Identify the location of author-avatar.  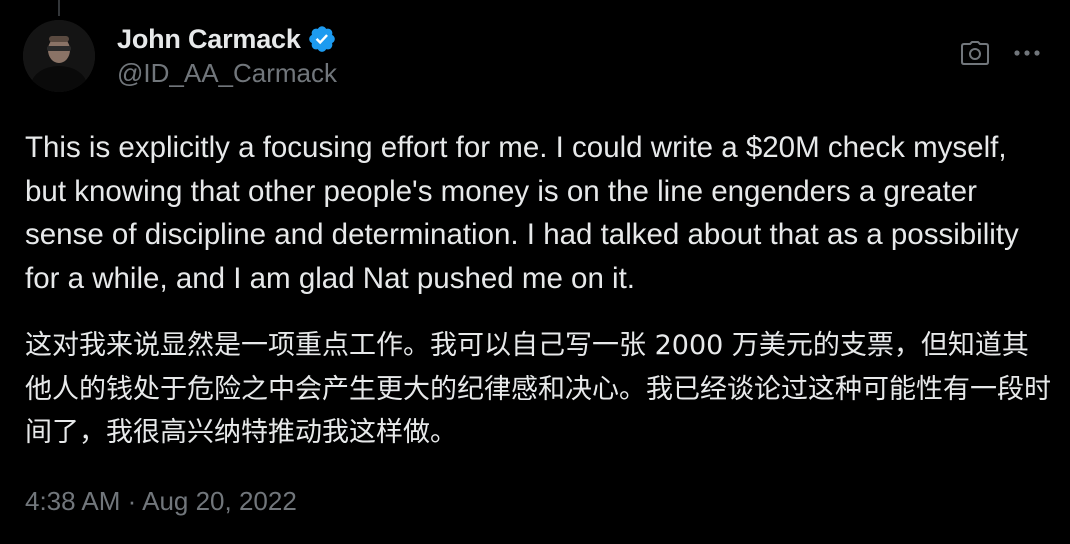
(59, 56).